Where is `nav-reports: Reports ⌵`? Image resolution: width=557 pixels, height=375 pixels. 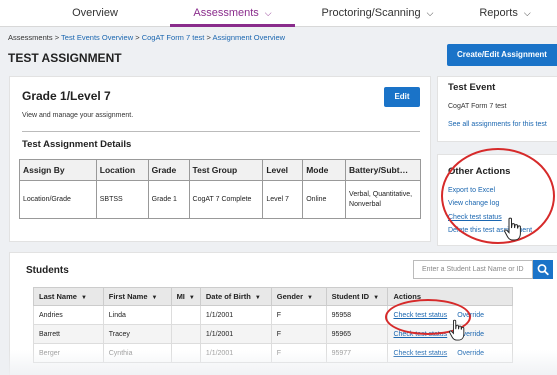
nav-reports: Reports ⌵ is located at coordinates (505, 13).